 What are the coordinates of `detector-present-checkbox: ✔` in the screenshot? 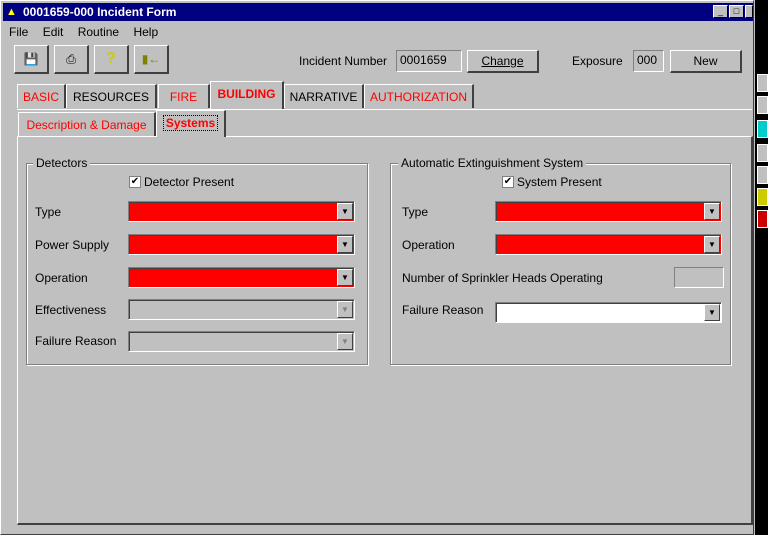 It's located at (135, 182).